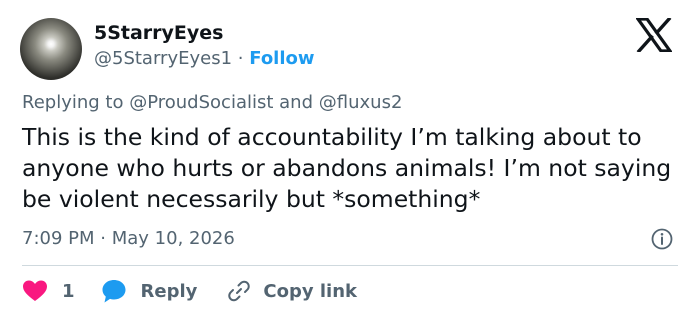 The width and height of the screenshot is (700, 318). I want to click on info-icon, so click(662, 239).